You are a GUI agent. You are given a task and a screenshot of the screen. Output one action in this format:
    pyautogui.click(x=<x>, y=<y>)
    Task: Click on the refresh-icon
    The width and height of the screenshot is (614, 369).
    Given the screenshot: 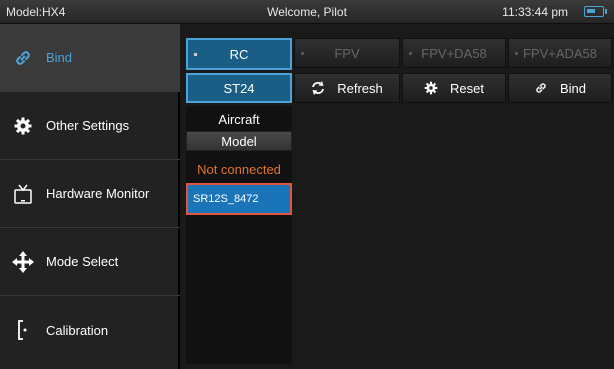 What is the action you would take?
    pyautogui.click(x=318, y=88)
    